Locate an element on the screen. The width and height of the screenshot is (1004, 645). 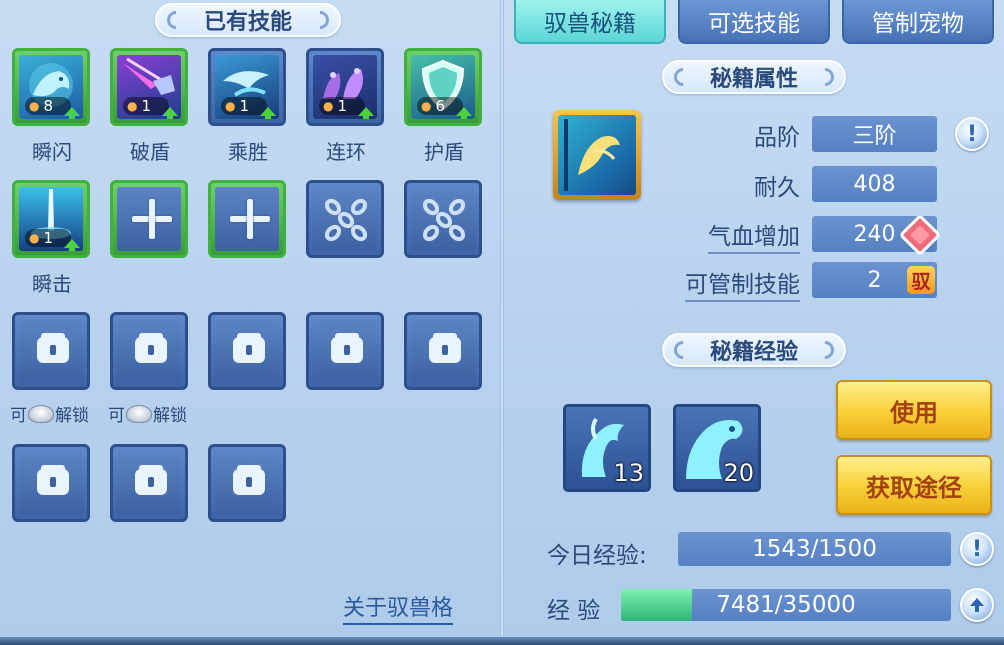
exp-label: 经 验 is located at coordinates (574, 611).